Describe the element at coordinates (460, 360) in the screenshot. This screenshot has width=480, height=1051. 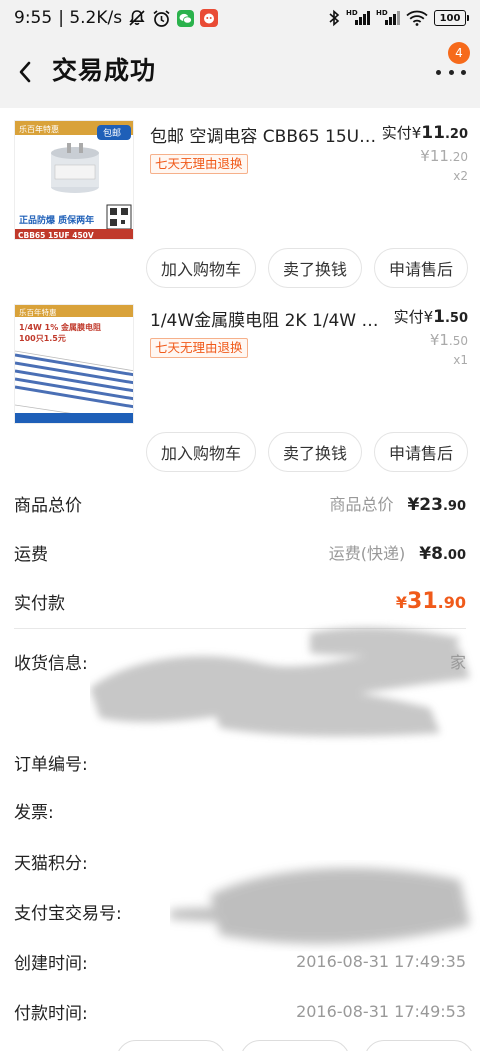
I see `quantity: x1` at that location.